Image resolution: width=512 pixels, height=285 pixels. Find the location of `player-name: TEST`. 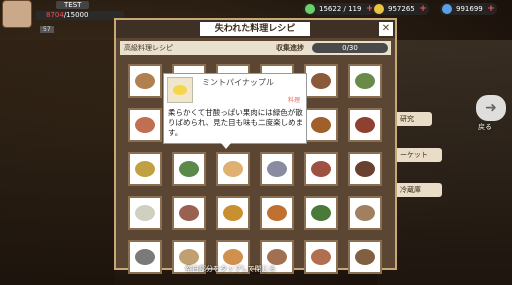

player-name: TEST is located at coordinates (73, 5).